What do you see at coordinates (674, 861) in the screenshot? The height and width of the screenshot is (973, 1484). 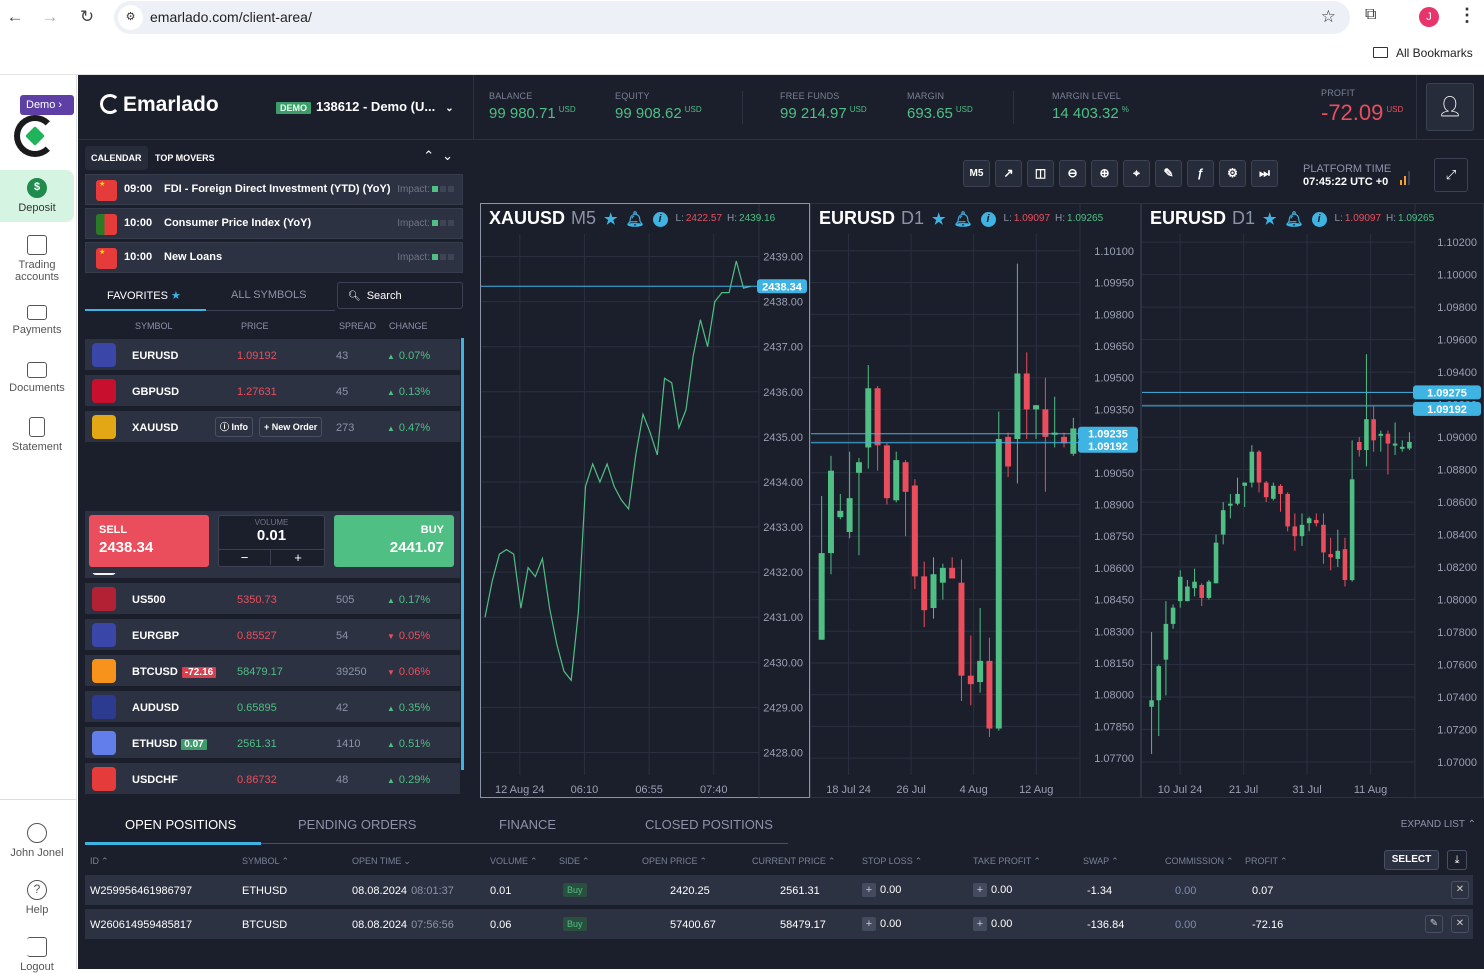 I see `col-open-price: OPEN PRICE ⌃` at bounding box center [674, 861].